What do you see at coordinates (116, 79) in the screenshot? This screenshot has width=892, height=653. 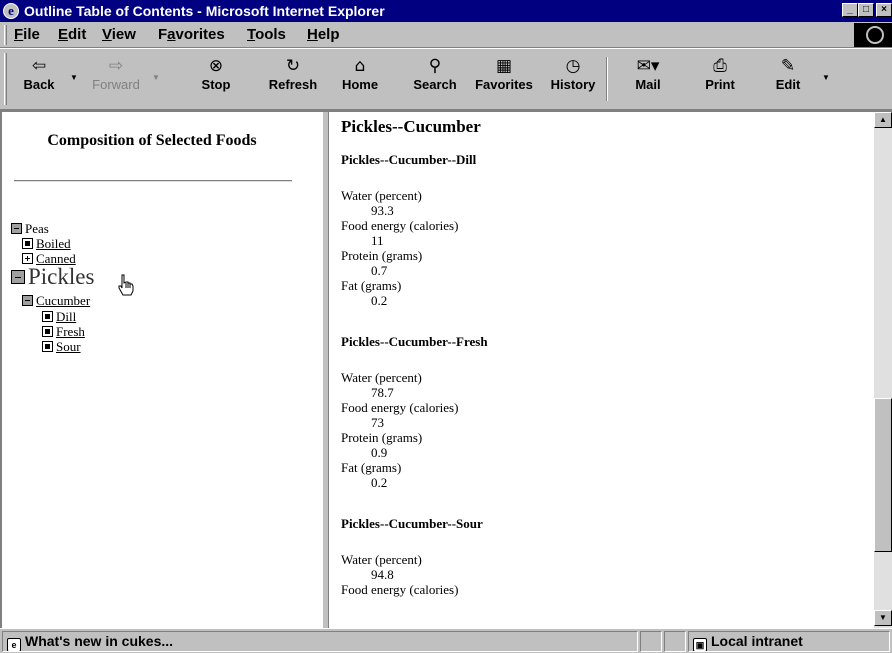 I see `forward-button: ⇨ Forward` at bounding box center [116, 79].